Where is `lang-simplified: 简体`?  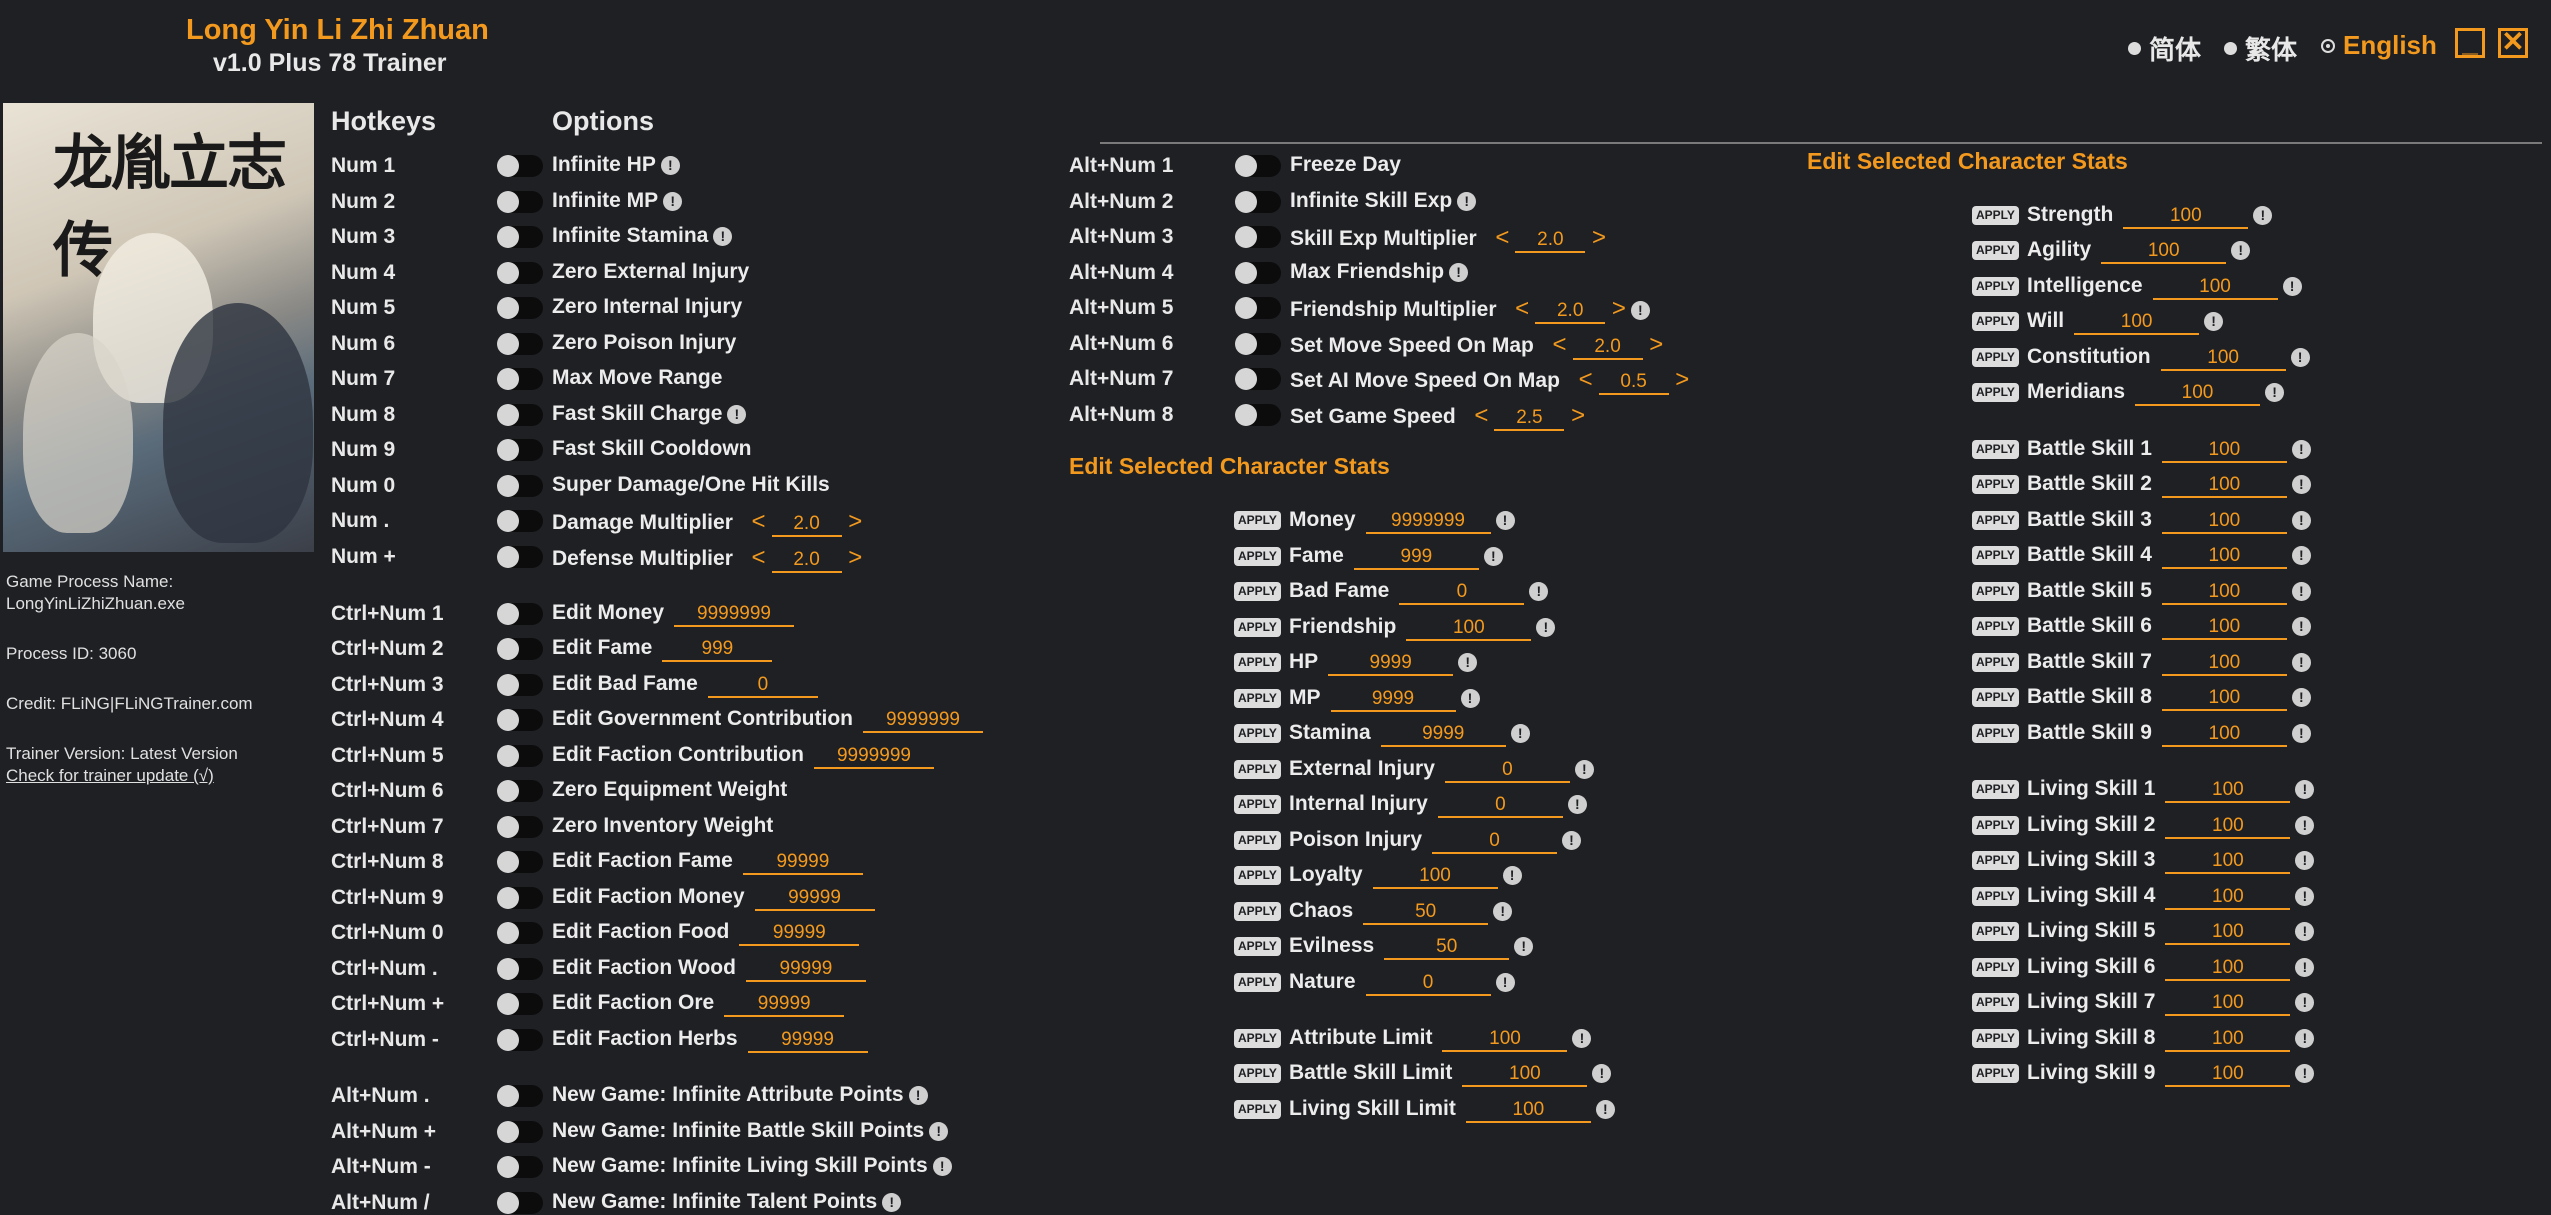
lang-simplified: 简体 is located at coordinates (2164, 48).